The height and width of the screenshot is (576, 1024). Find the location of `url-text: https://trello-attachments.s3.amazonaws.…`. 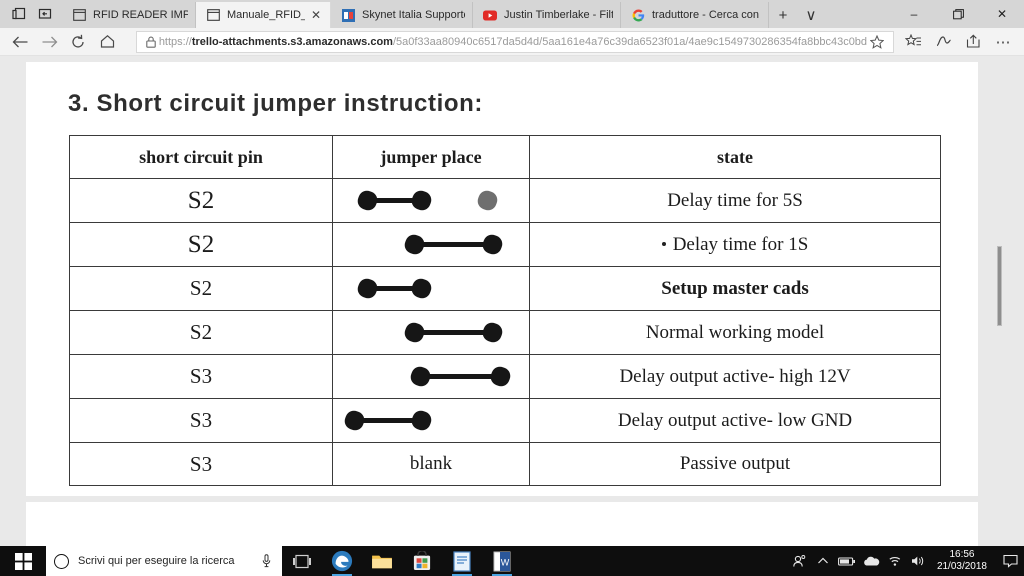

url-text: https://trello-attachments.s3.amazonaws.… is located at coordinates (513, 42).